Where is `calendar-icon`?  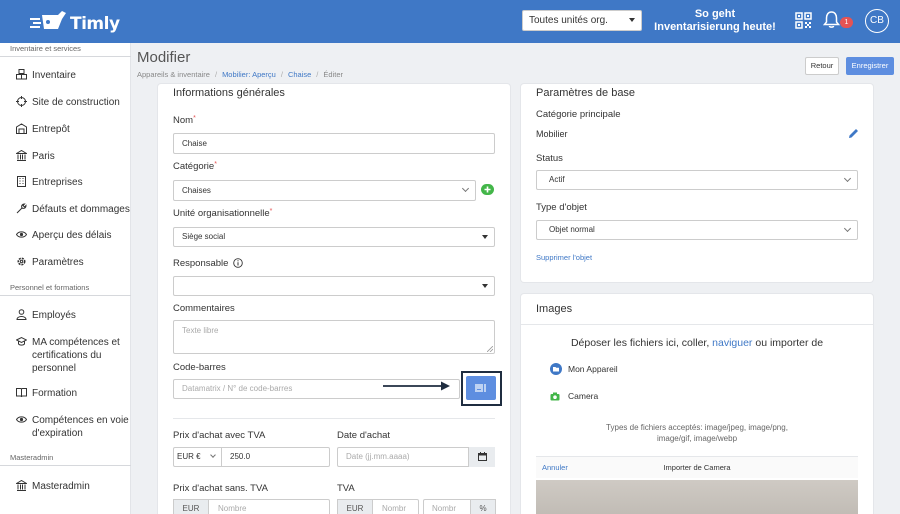 calendar-icon is located at coordinates (482, 456).